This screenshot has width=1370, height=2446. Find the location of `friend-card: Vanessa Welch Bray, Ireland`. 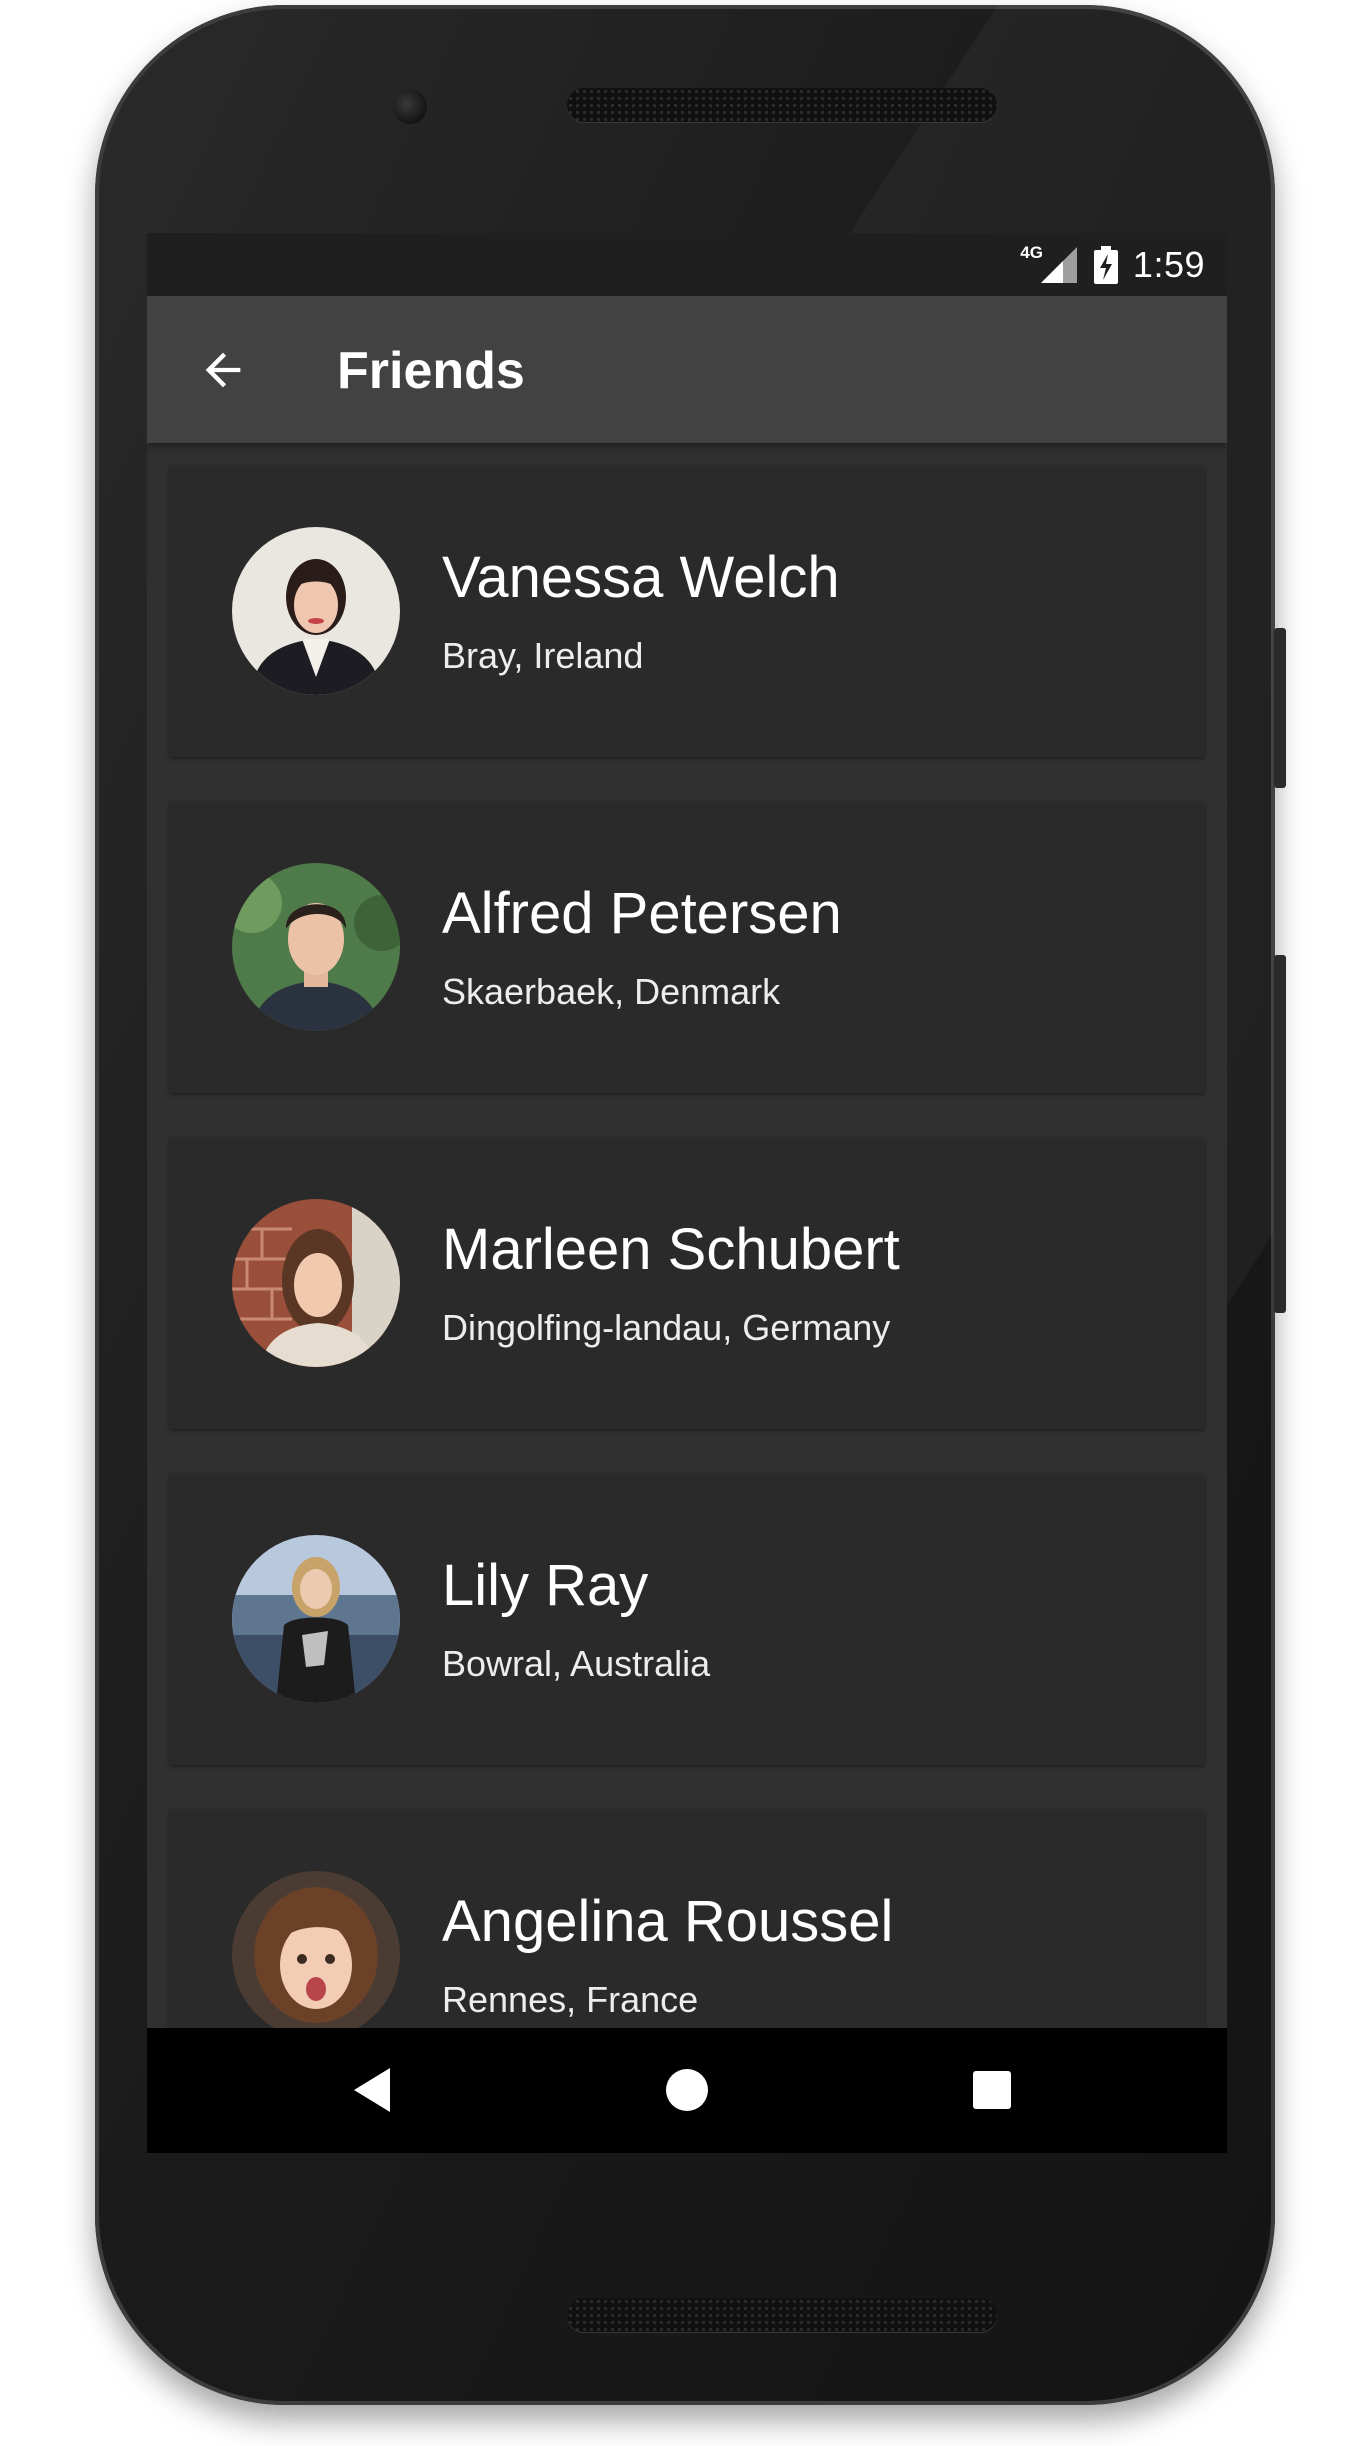

friend-card: Vanessa Welch Bray, Ireland is located at coordinates (687, 611).